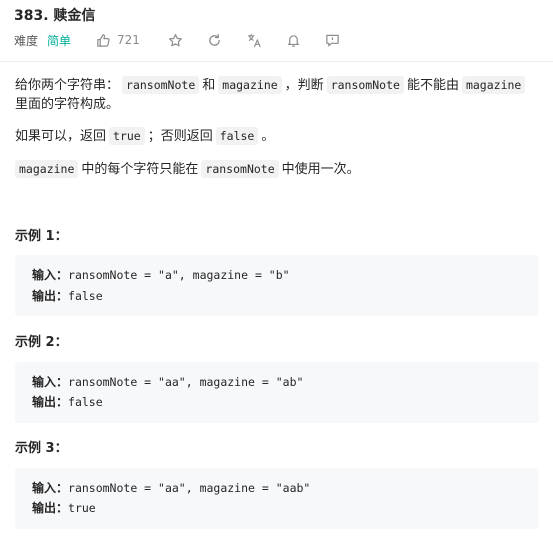 The width and height of the screenshot is (553, 544). I want to click on example-3-title: 示例 3：, so click(41, 448).